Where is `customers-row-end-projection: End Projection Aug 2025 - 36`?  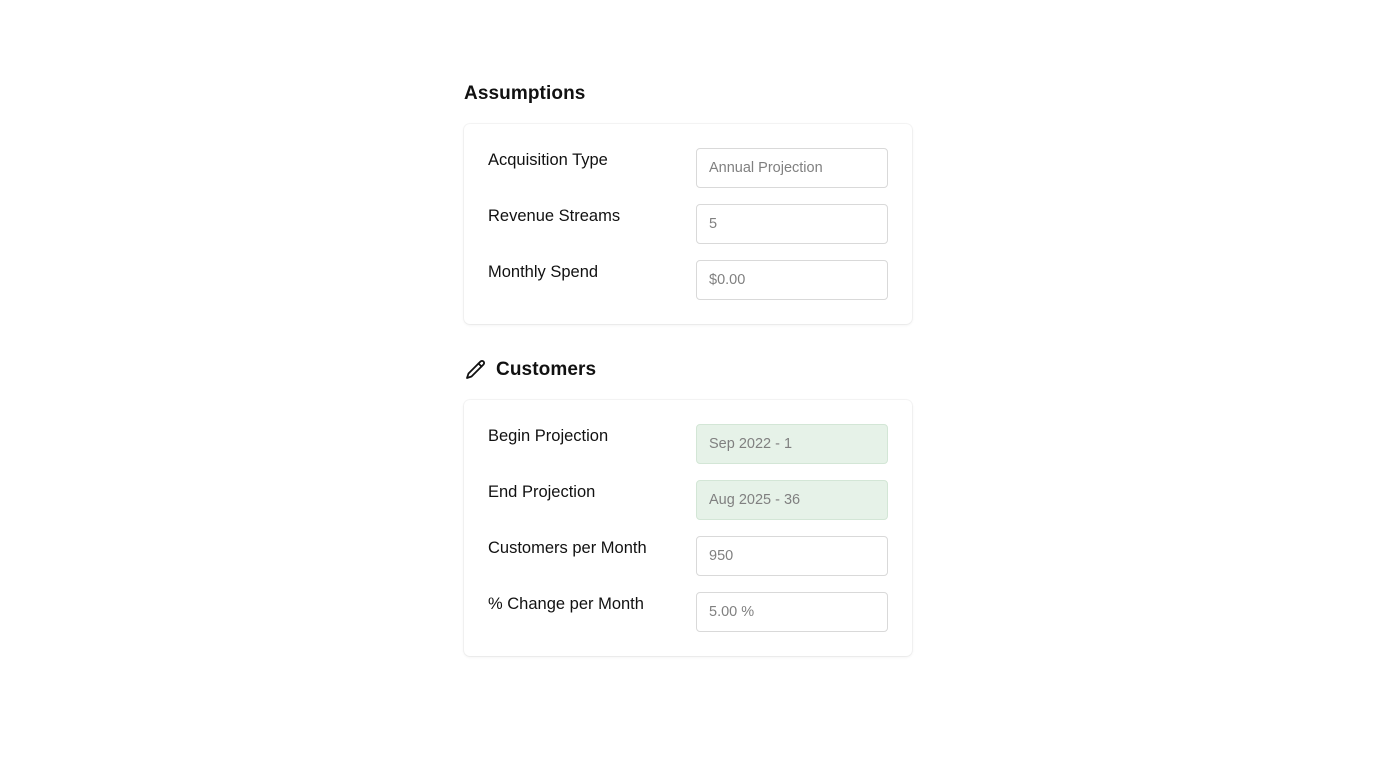 customers-row-end-projection: End Projection Aug 2025 - 36 is located at coordinates (688, 500).